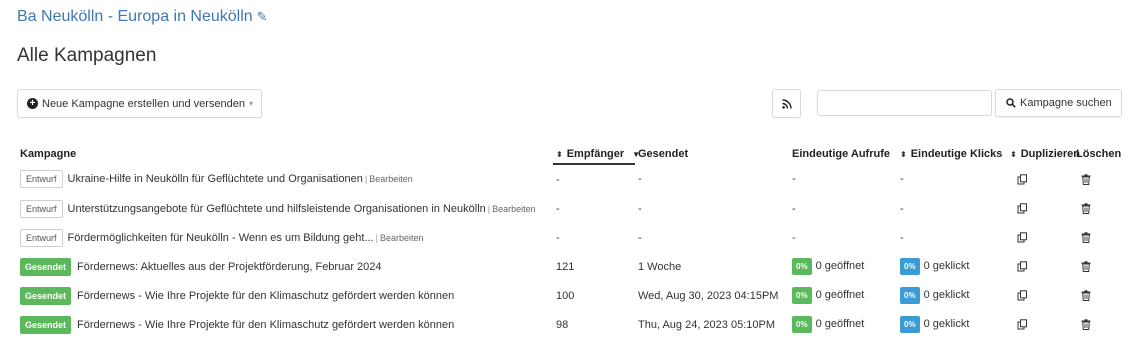 The width and height of the screenshot is (1125, 340). I want to click on rss-button, so click(786, 103).